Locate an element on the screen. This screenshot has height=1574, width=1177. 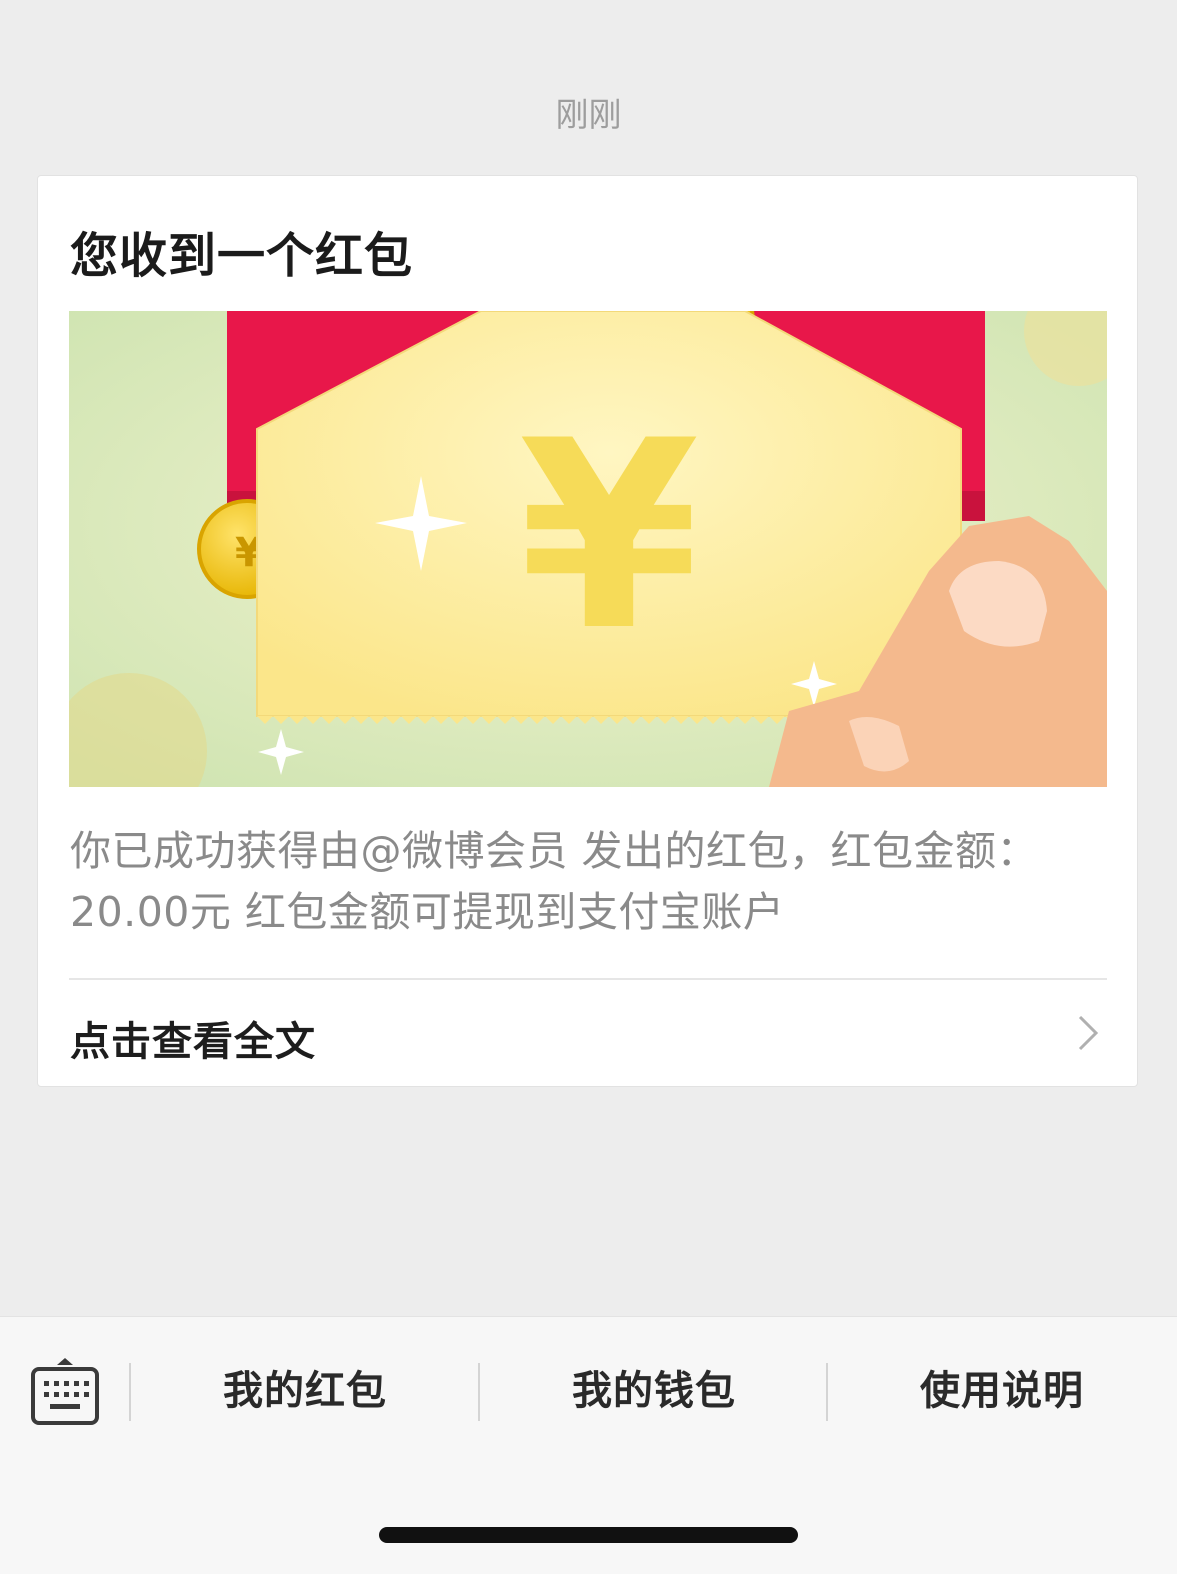
read-more-row: 点击查看全文 is located at coordinates (588, 1033).